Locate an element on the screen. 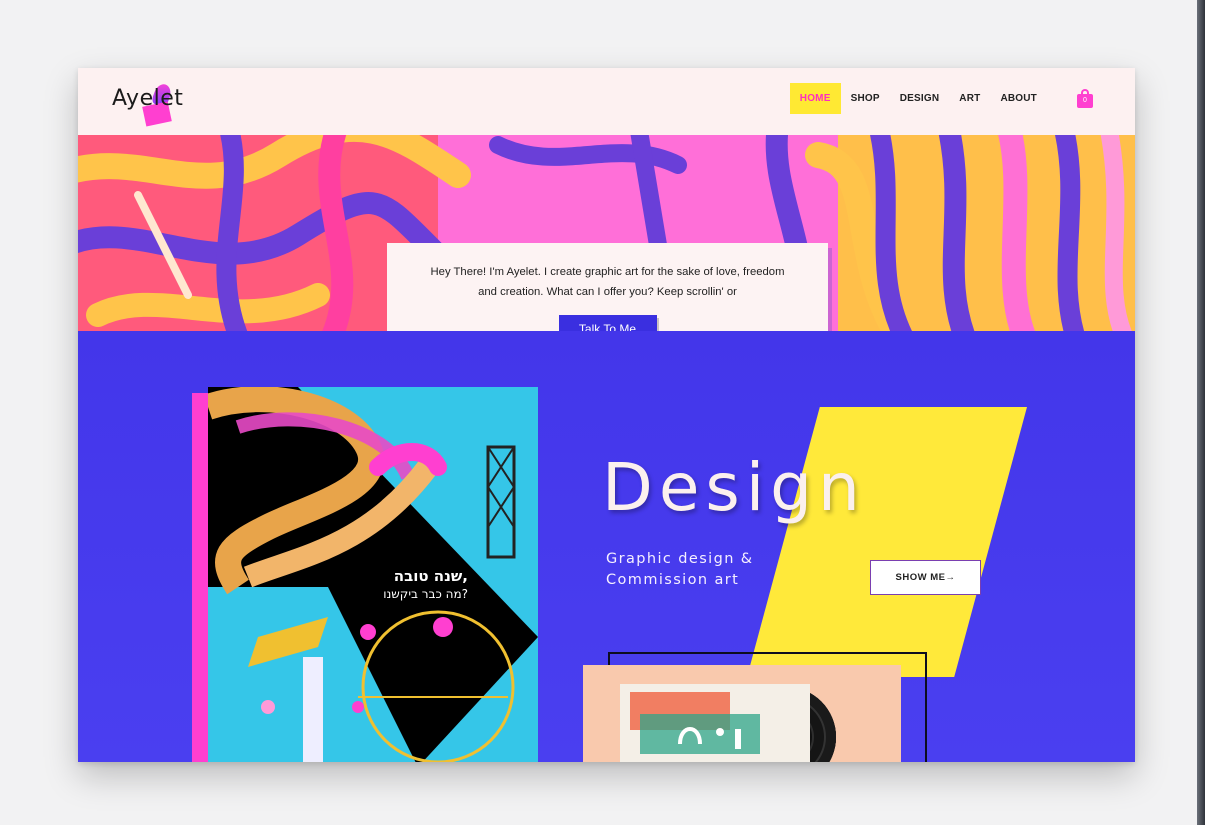 This screenshot has width=1205, height=825. album-cover-painting is located at coordinates (715, 723).